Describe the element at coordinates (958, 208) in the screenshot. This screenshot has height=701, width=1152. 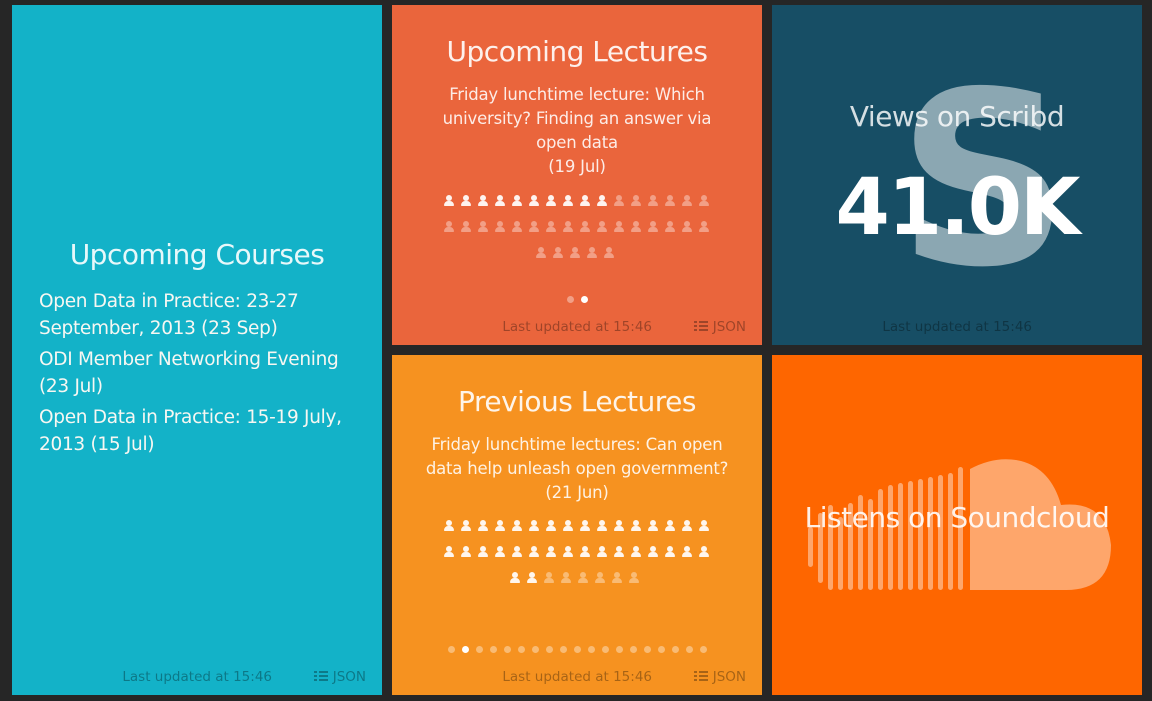
I see `scribd-views-value: 41.0K` at that location.